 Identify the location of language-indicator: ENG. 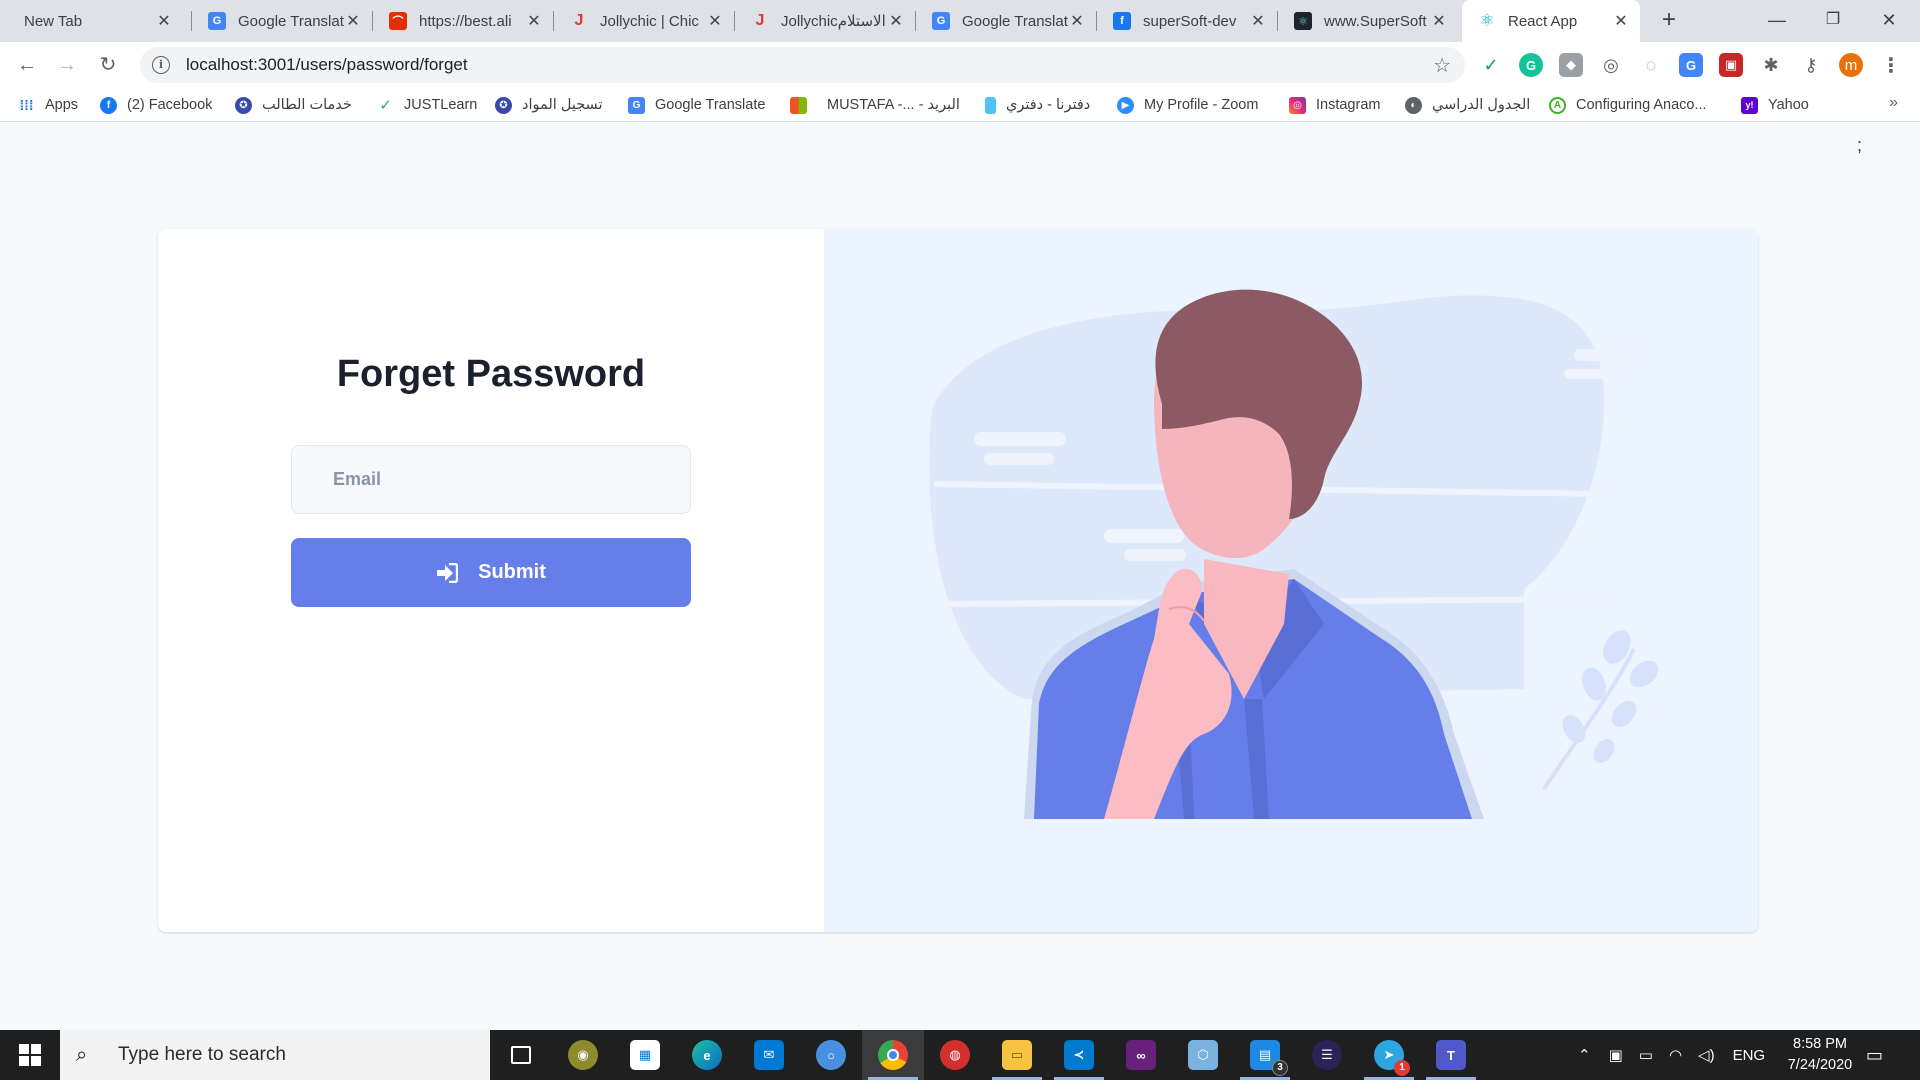
(1749, 1055).